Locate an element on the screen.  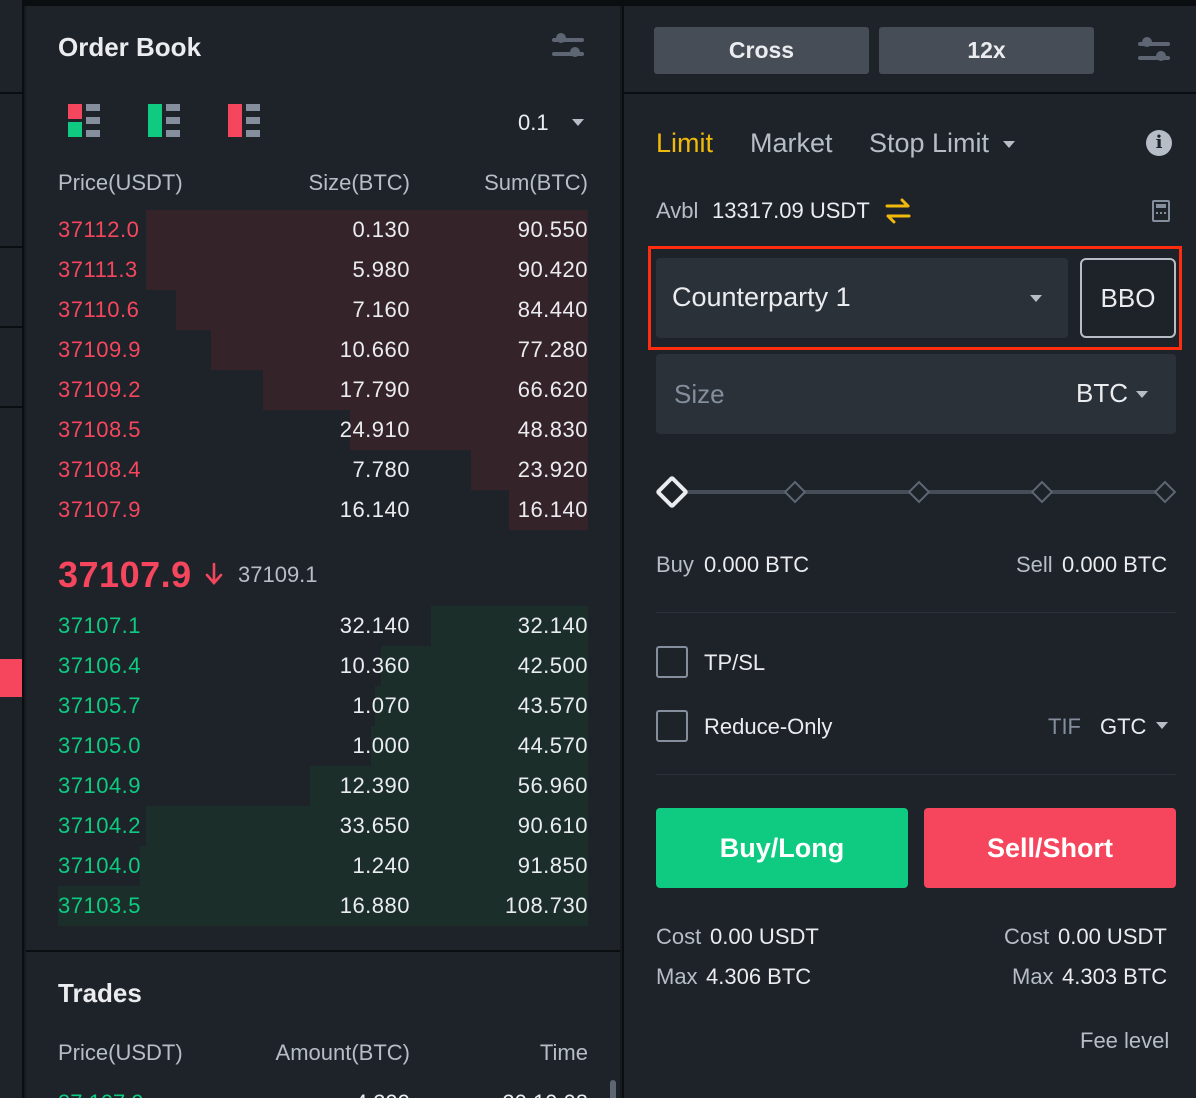
counterparty-select: Counterparty 1 is located at coordinates (862, 298).